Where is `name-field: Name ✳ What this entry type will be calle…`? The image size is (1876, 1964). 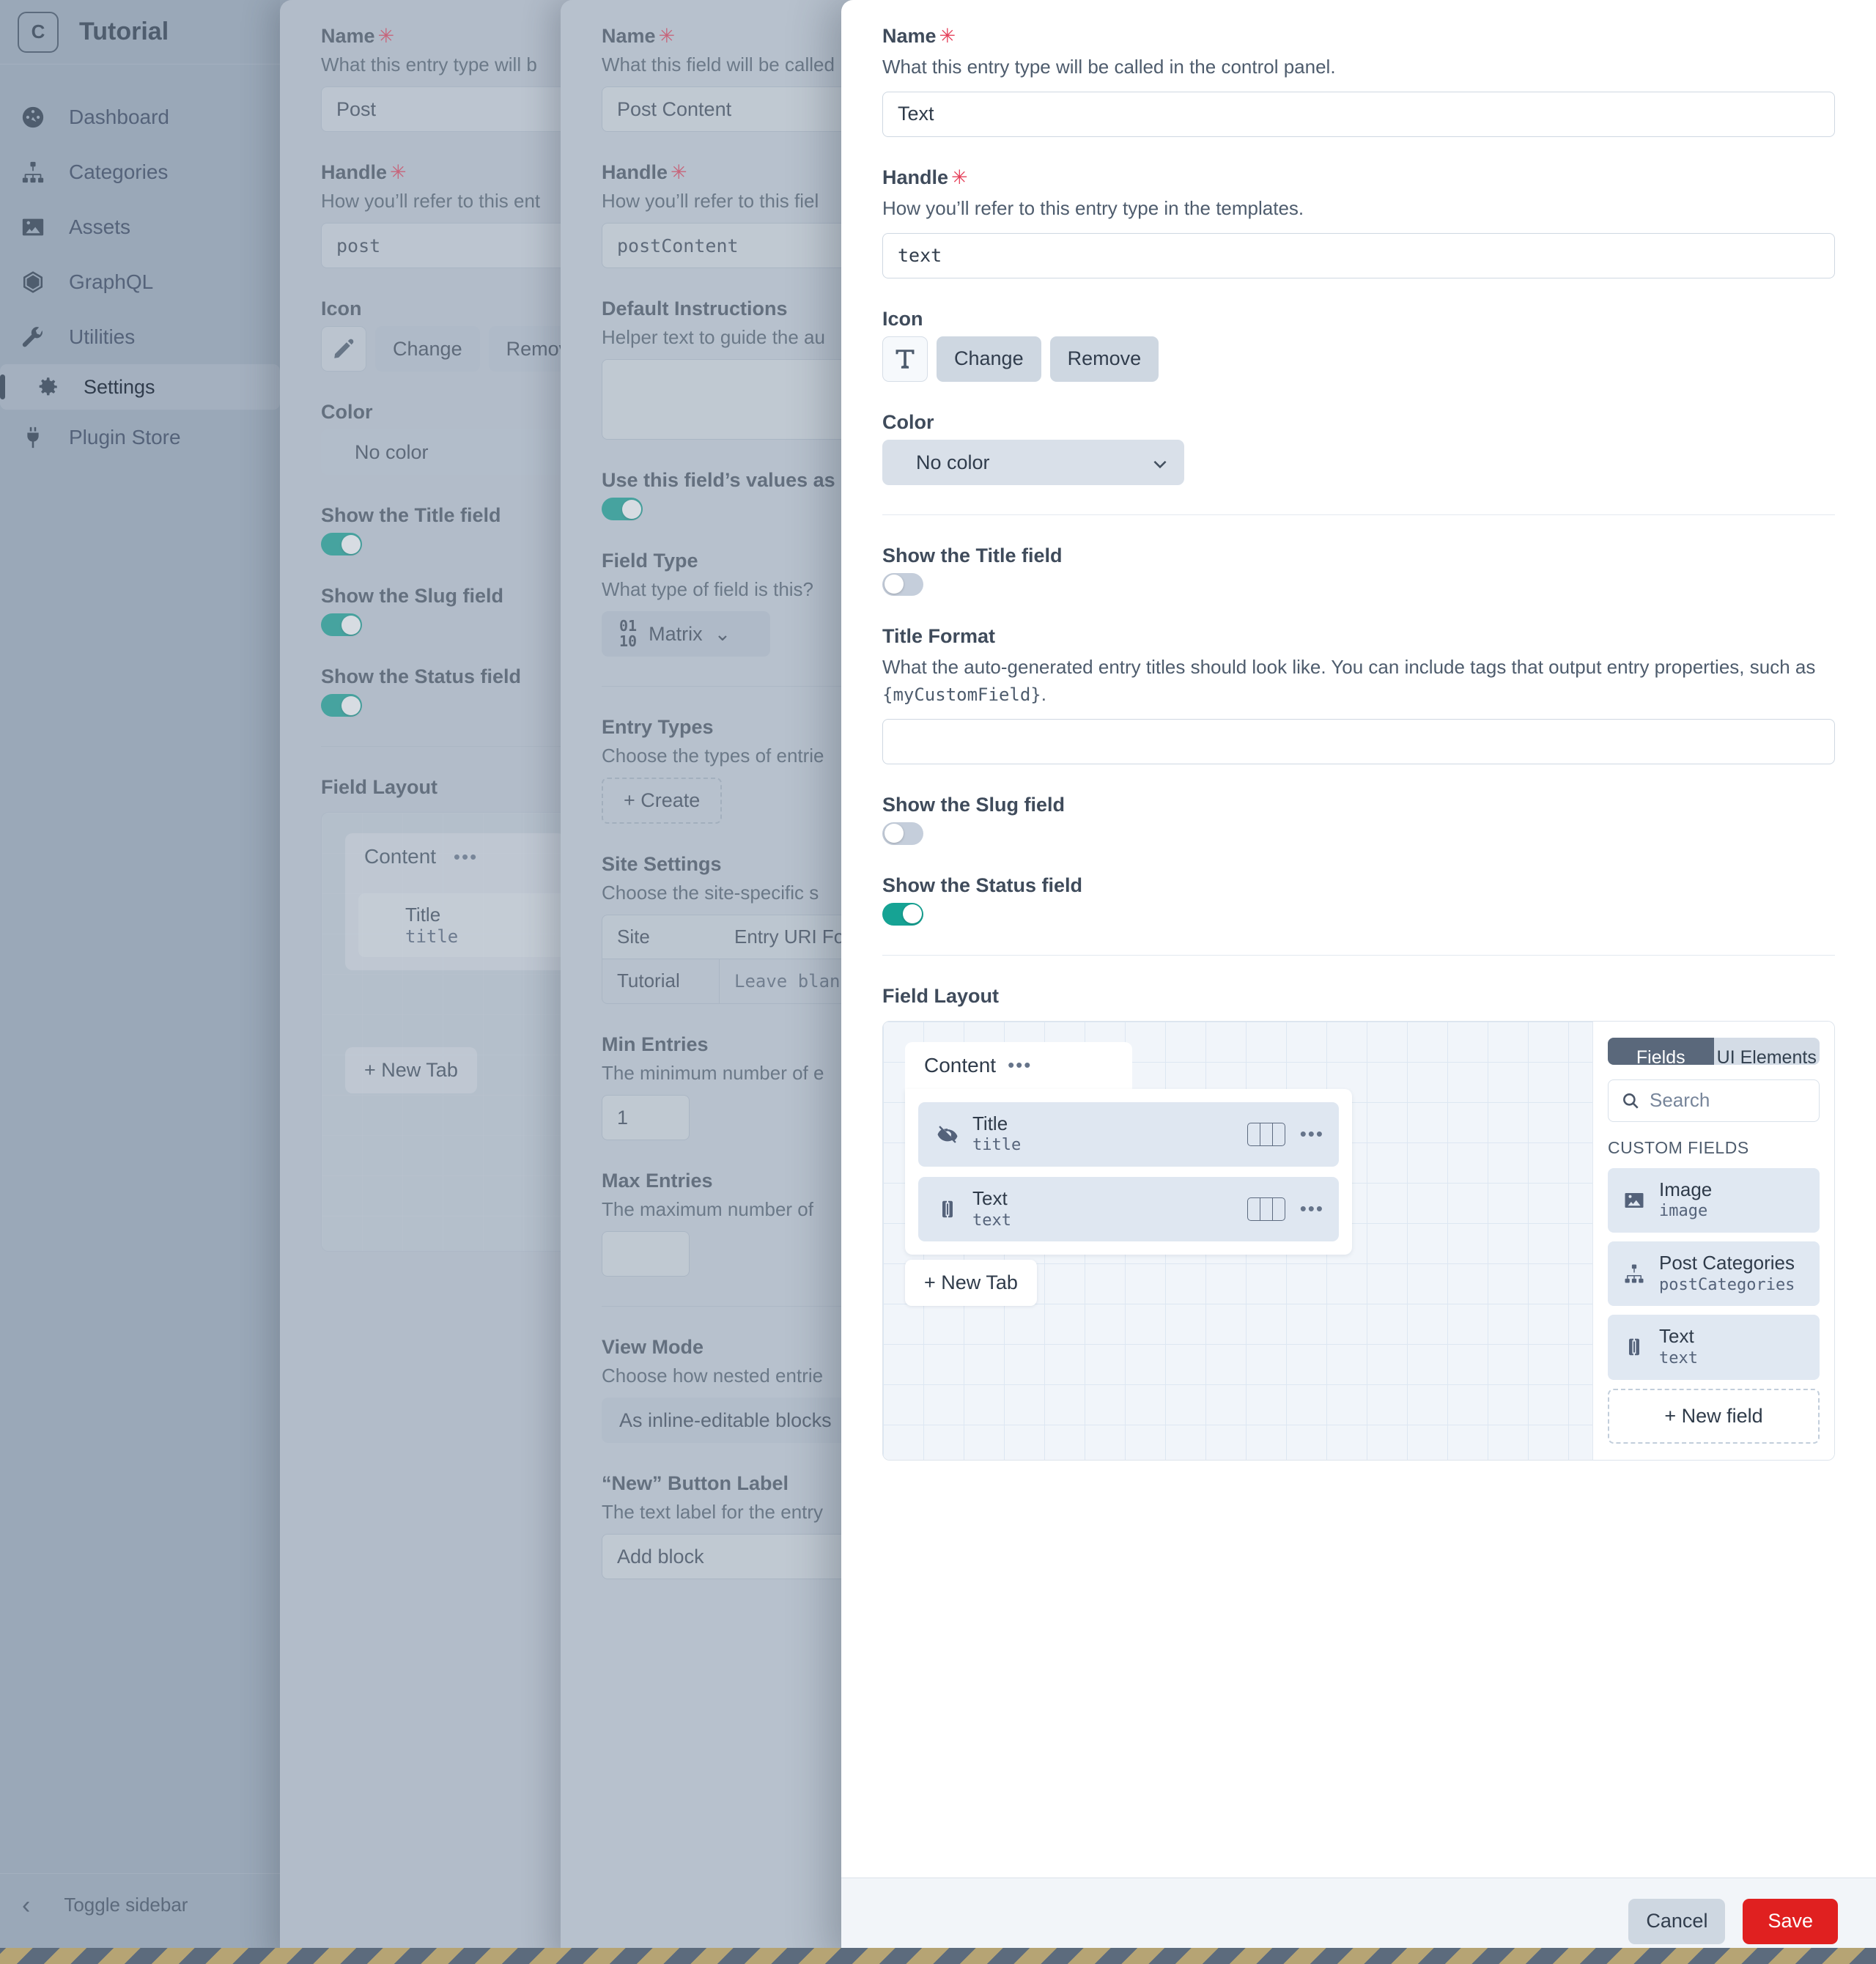 name-field: Name ✳ What this entry type will be calle… is located at coordinates (1358, 81).